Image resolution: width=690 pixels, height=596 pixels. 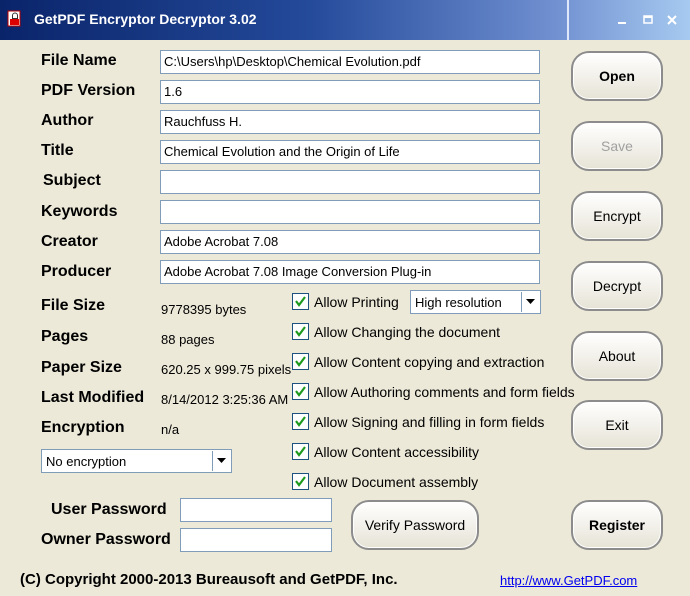 I want to click on title-bar: GetPDF Encryptor Decryptor 3.02, so click(x=345, y=20).